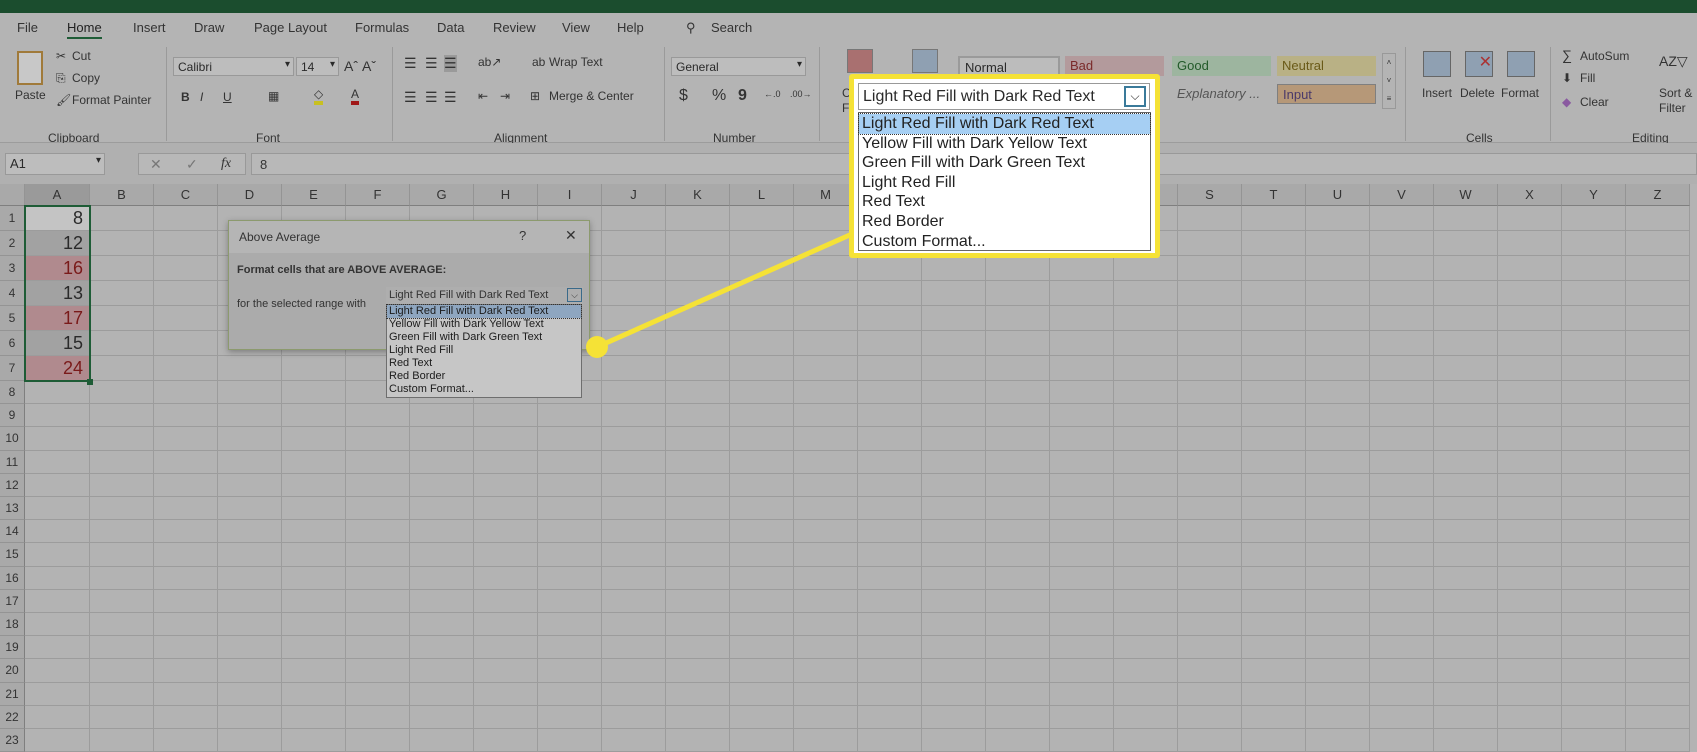  I want to click on callout-option: Yellow Fill with Dark Yellow Text, so click(1004, 144).